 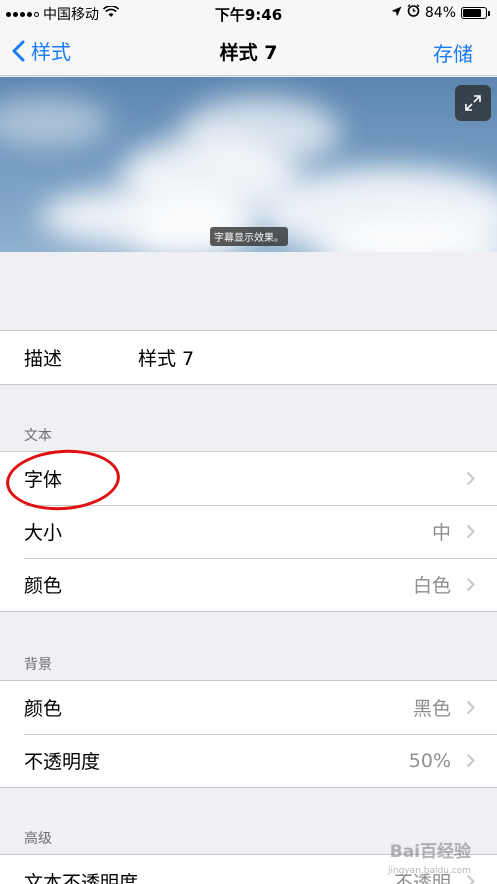 I want to click on location-icon, so click(x=396, y=13).